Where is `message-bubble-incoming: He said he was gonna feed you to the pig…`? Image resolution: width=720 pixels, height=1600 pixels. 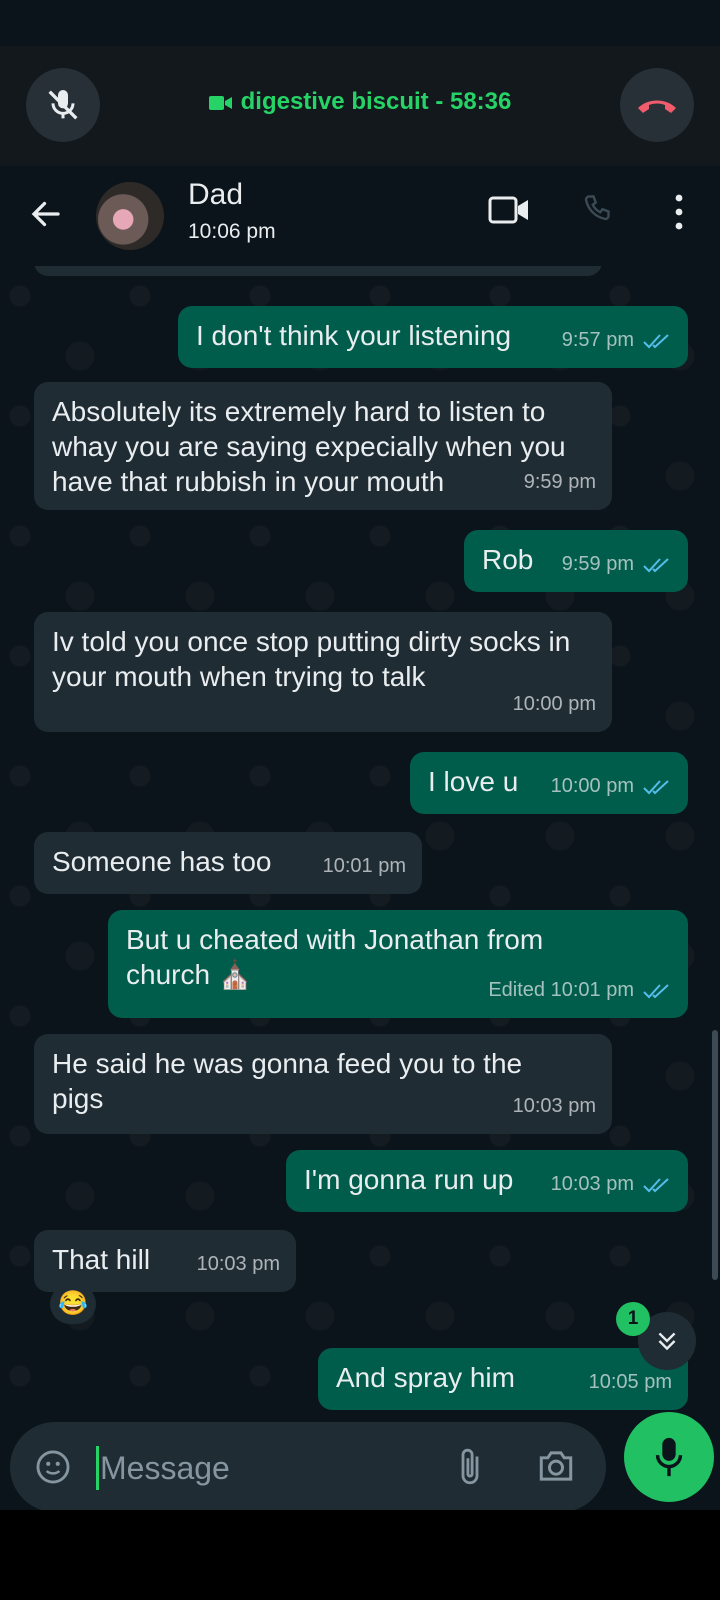
message-bubble-incoming: He said he was gonna feed you to the pig… is located at coordinates (323, 1084).